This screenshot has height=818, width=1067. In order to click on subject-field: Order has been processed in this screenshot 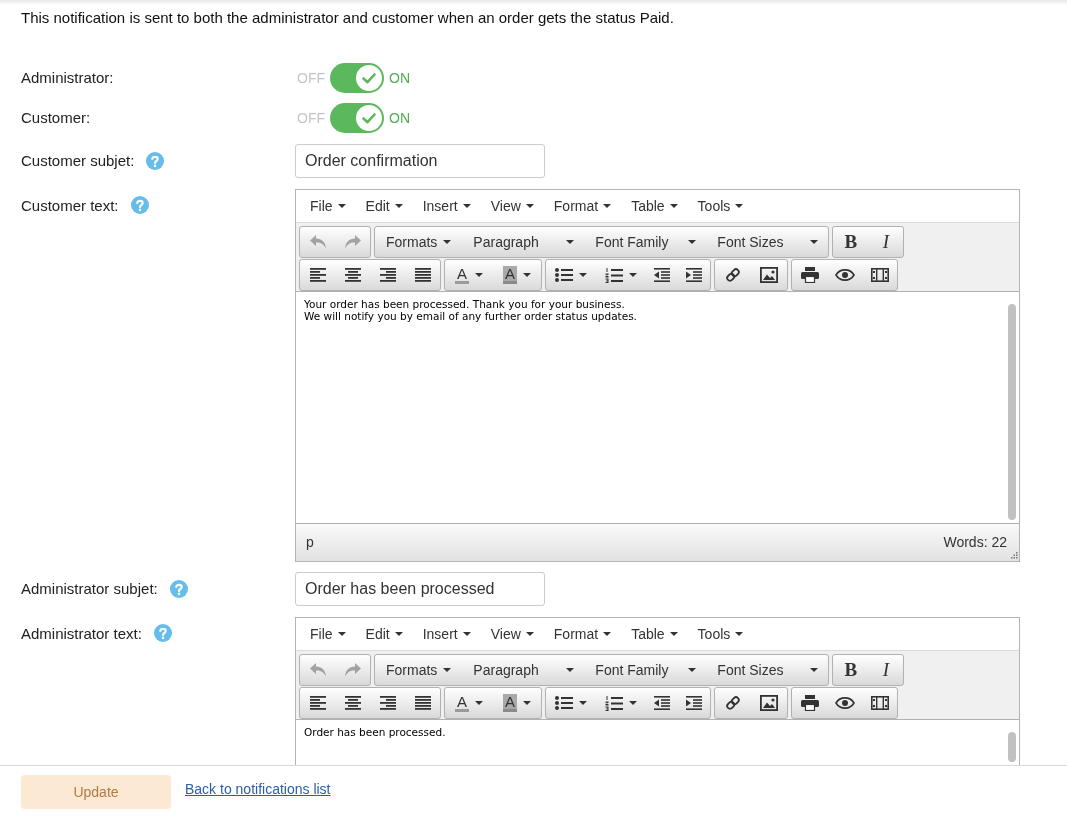, I will do `click(420, 589)`.